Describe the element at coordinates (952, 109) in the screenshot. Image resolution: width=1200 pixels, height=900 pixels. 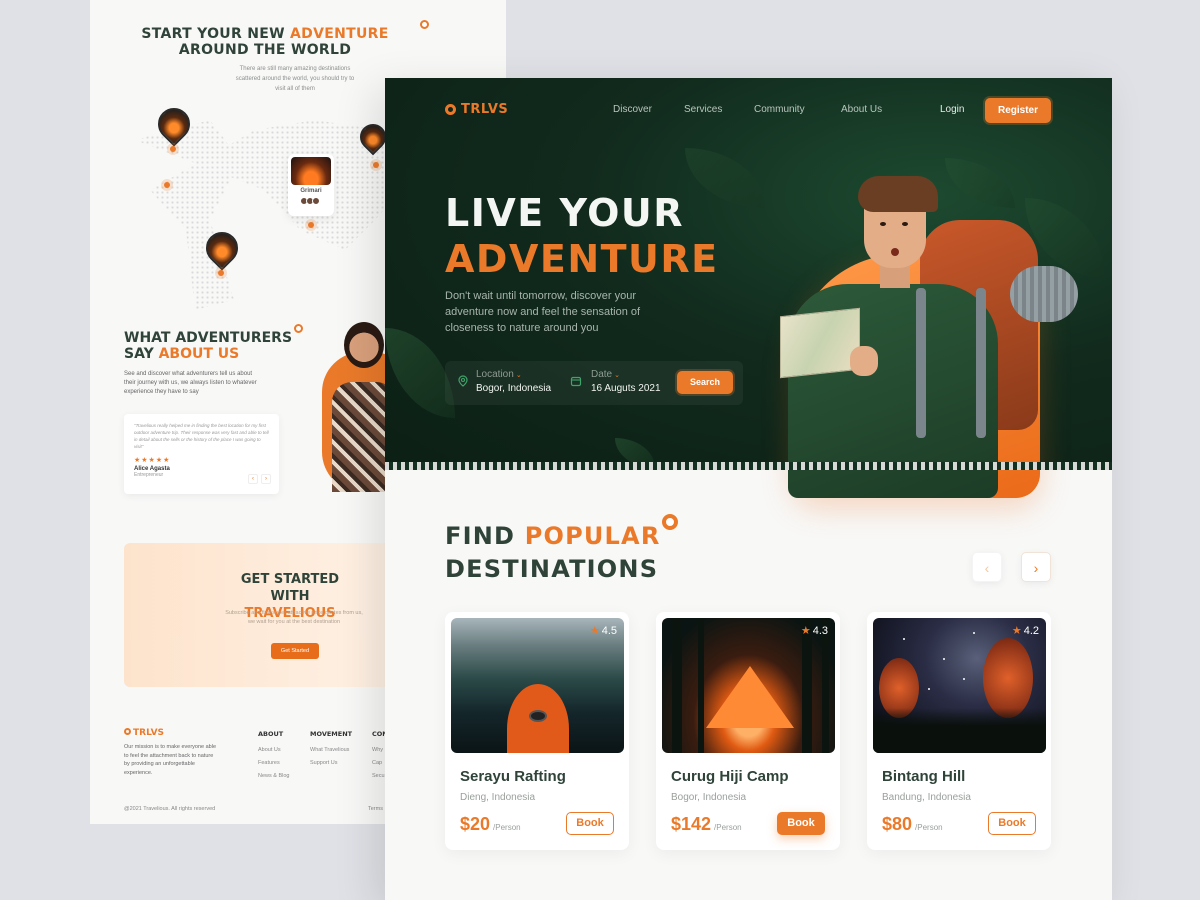
I see `login-link: Login` at that location.